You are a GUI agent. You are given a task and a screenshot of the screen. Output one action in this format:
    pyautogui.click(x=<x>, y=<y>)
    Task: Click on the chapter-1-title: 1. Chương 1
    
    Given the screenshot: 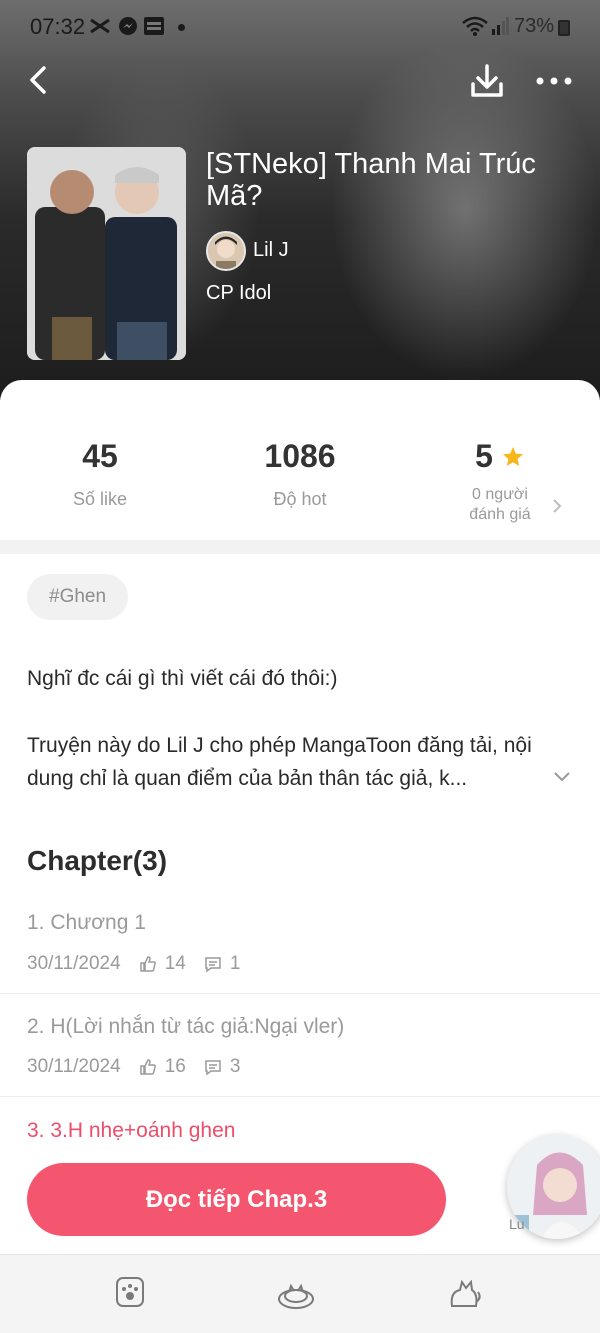 What is the action you would take?
    pyautogui.click(x=86, y=923)
    